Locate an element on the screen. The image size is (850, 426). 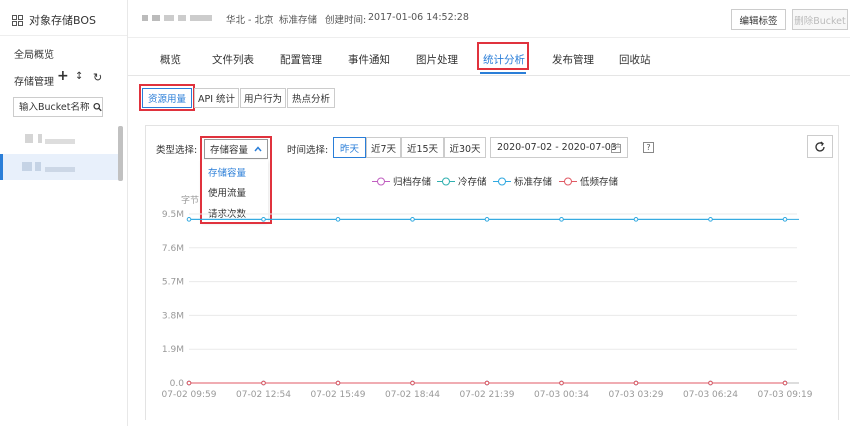
bucket-search-input is located at coordinates (53, 107).